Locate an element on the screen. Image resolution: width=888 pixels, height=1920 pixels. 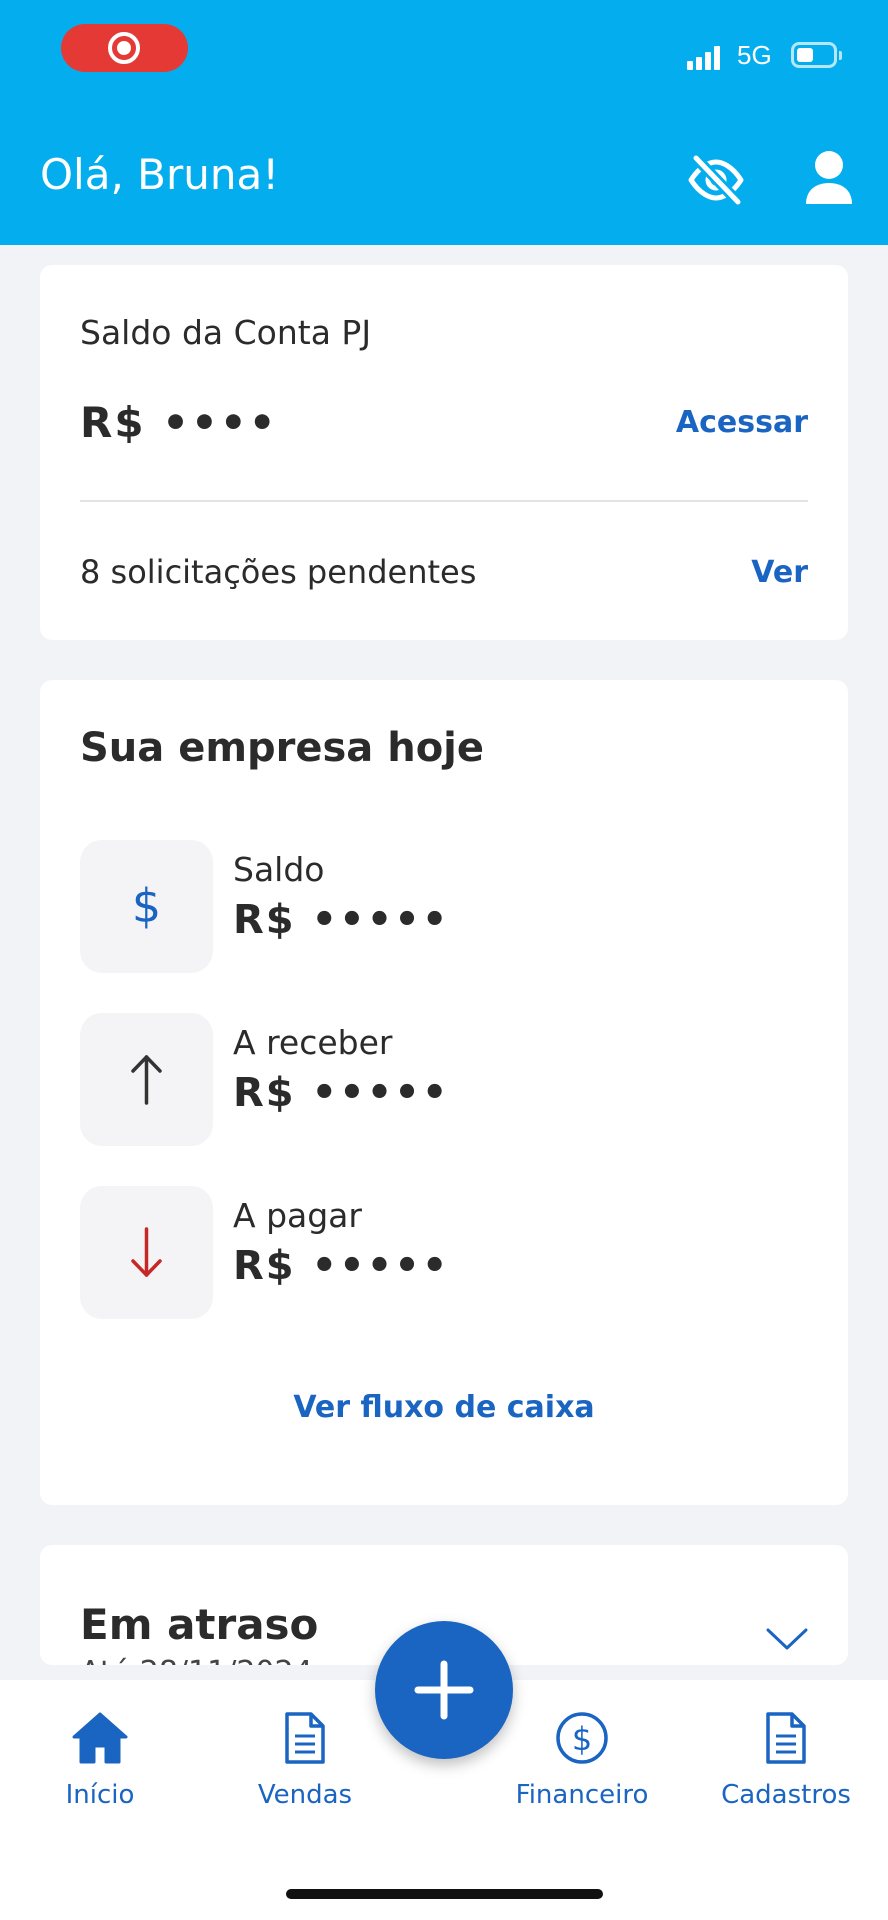
dollar-circle-icon: $ is located at coordinates (582, 1738).